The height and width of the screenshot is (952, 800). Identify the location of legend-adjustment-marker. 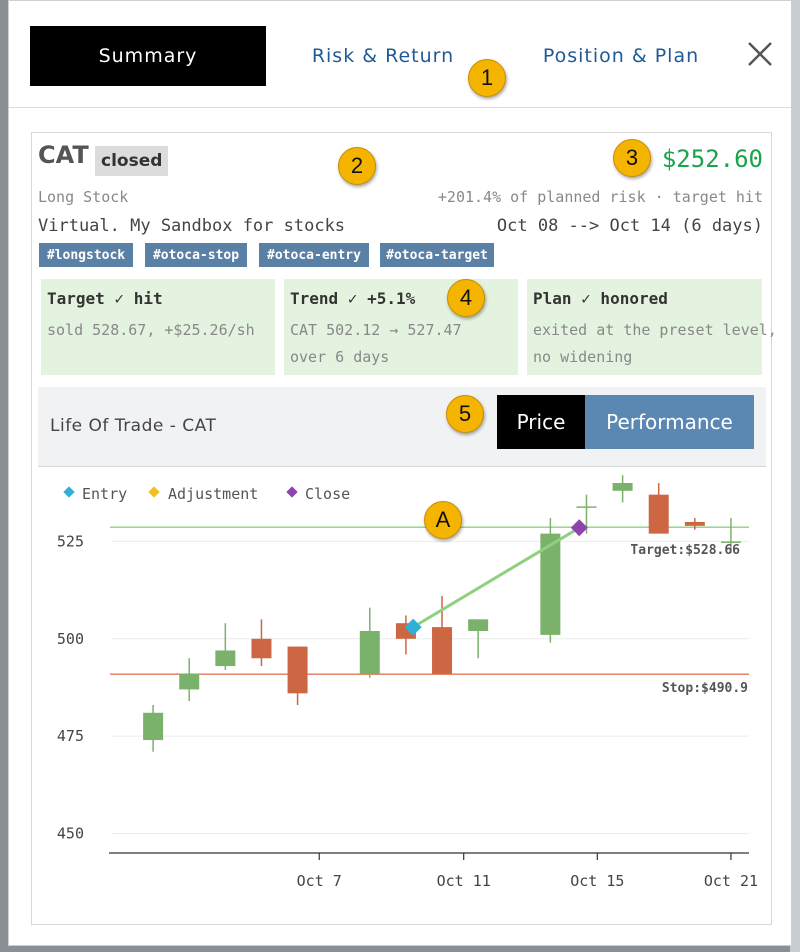
(154, 492).